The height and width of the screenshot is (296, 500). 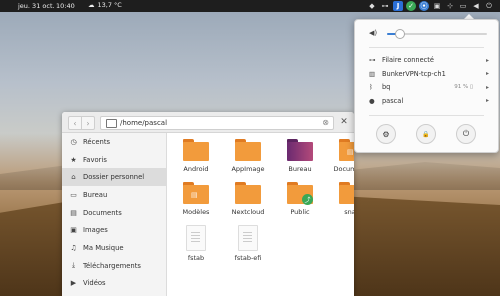 I want to click on star-icon: ★, so click(x=73, y=159).